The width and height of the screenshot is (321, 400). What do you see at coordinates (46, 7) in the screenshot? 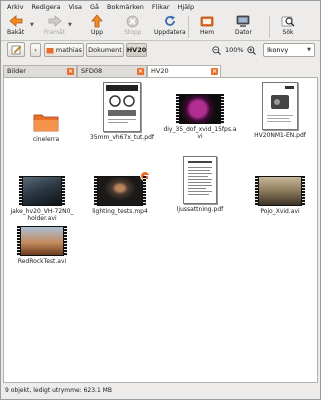
I see `menu-redigera: Redigera` at bounding box center [46, 7].